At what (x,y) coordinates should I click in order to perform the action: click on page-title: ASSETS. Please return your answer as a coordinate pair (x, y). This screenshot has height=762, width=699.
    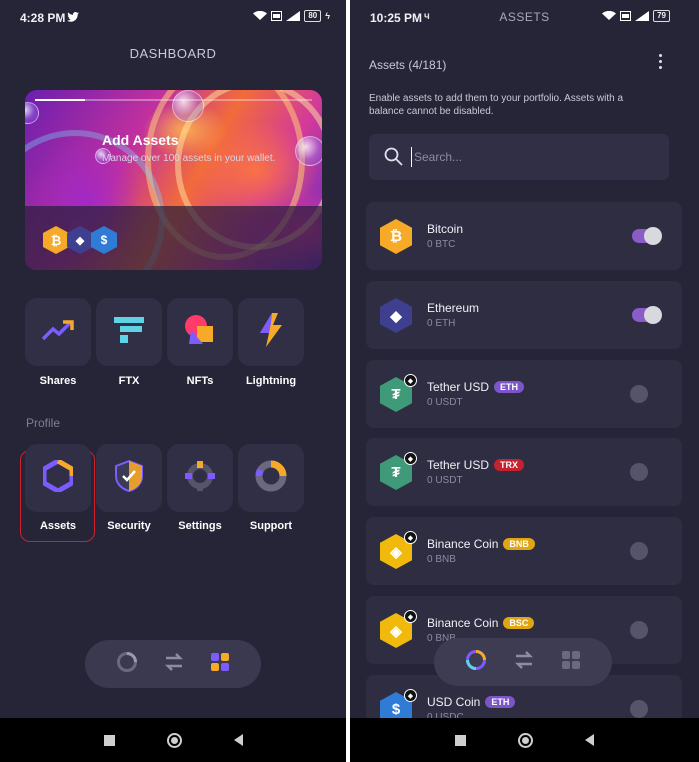
    Looking at the image, I should click on (524, 17).